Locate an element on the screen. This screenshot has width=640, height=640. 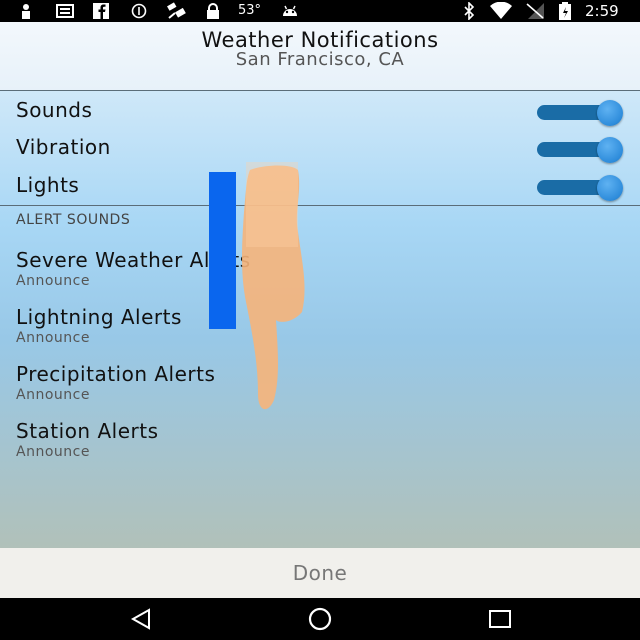
facebook-icon is located at coordinates (101, 11).